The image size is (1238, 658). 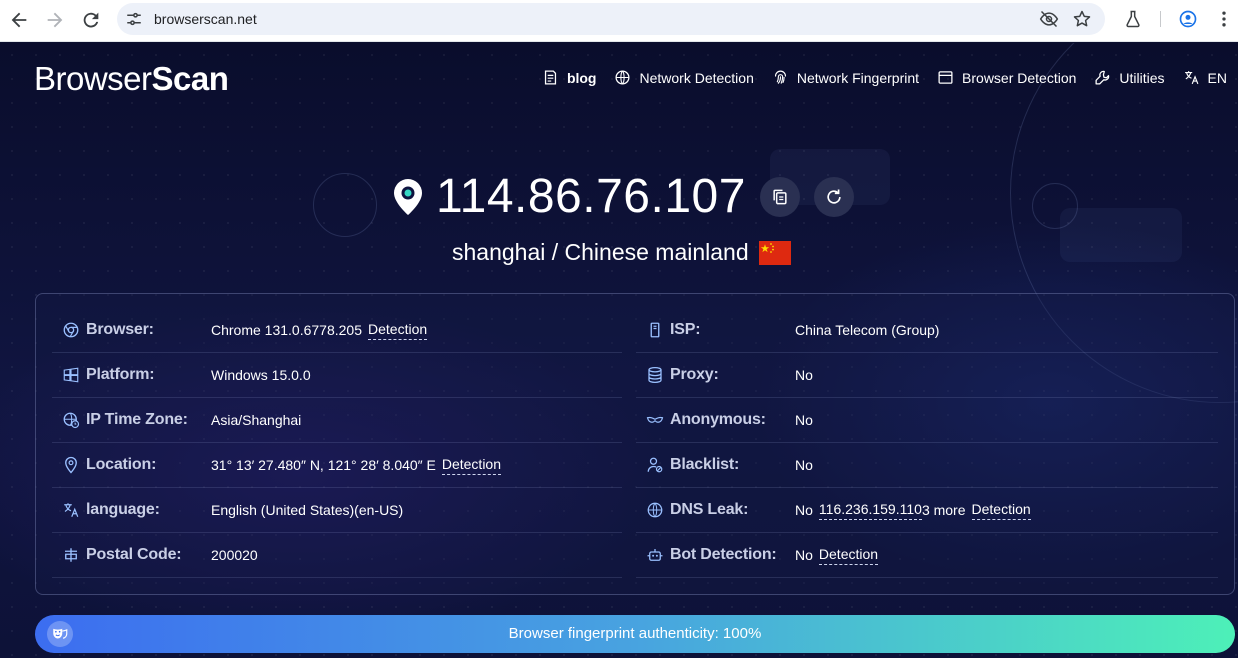 I want to click on info-value: English (United States)(en-US), so click(x=307, y=510).